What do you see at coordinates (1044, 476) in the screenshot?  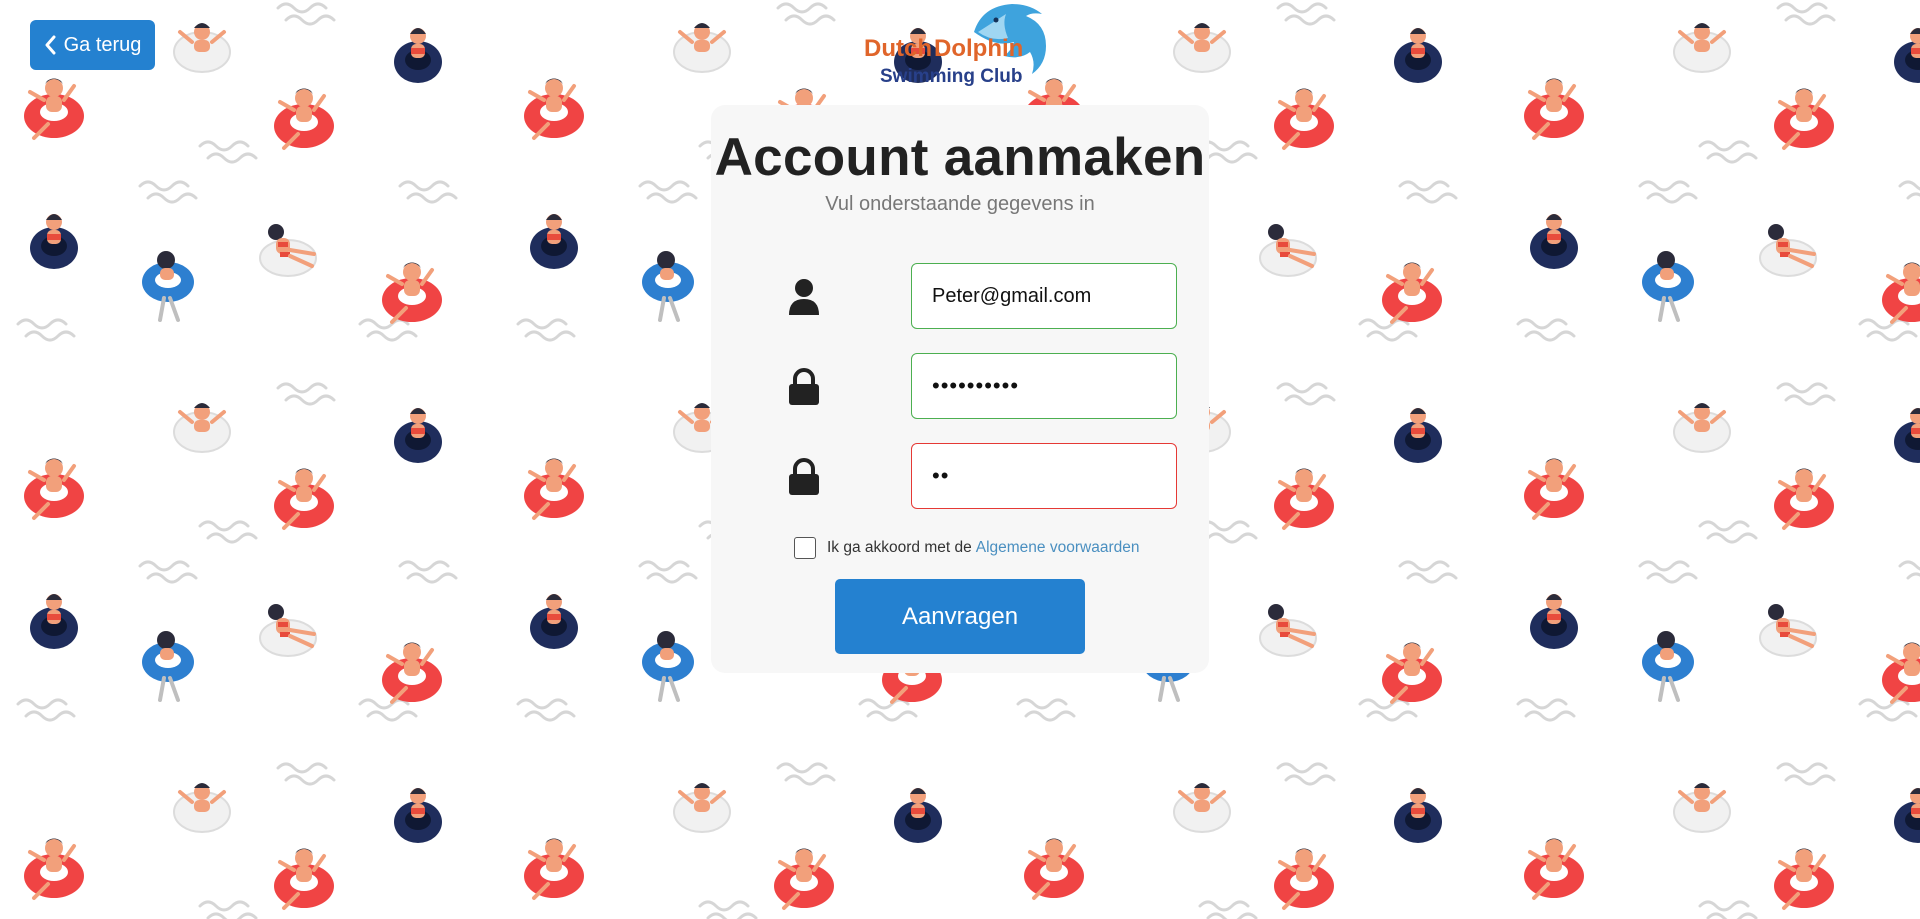 I see `password-confirm-field` at bounding box center [1044, 476].